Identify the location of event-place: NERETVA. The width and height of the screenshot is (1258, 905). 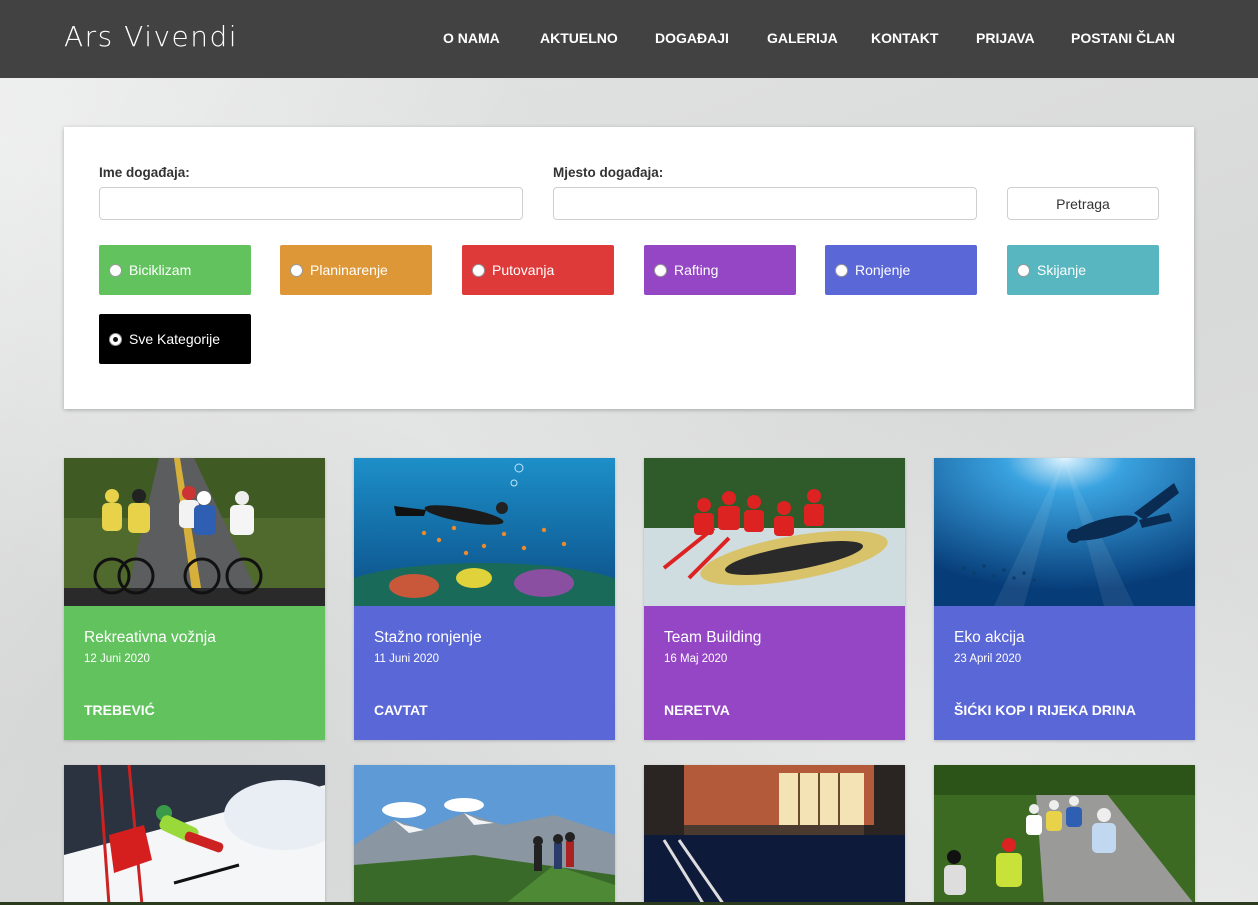
(697, 710).